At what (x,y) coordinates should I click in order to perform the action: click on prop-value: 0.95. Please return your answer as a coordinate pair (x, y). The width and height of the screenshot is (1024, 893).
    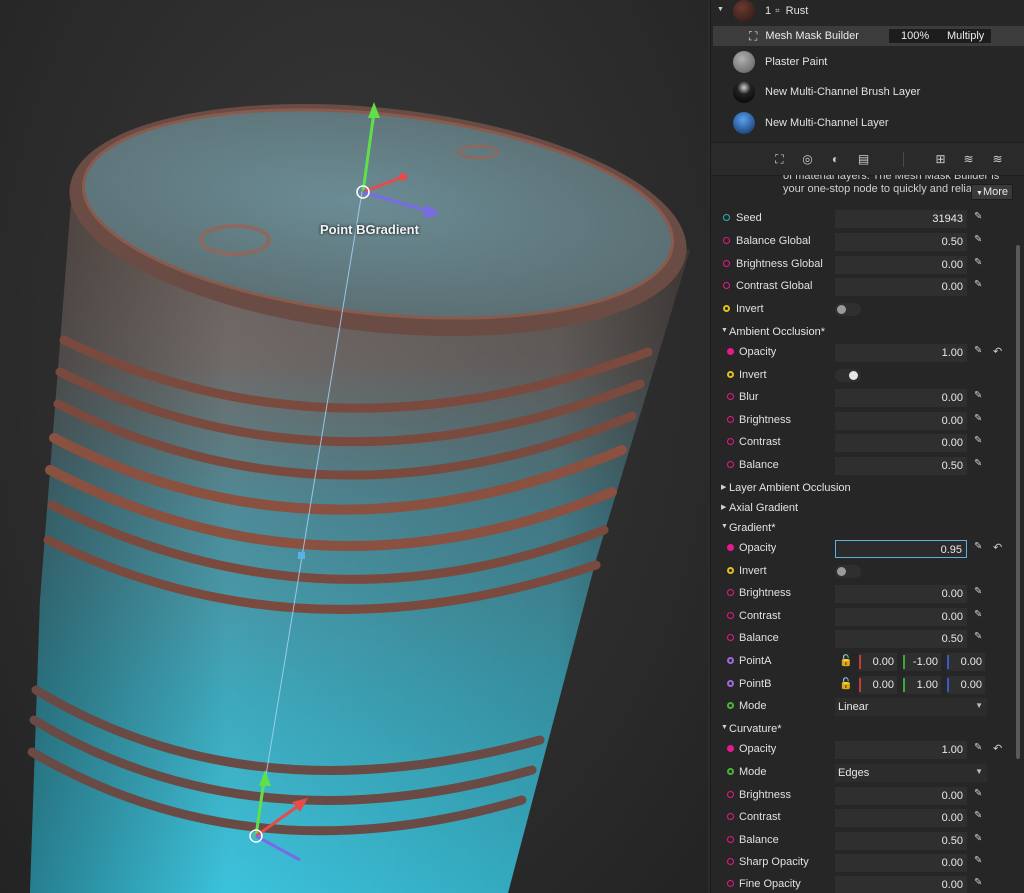
    Looking at the image, I should click on (951, 550).